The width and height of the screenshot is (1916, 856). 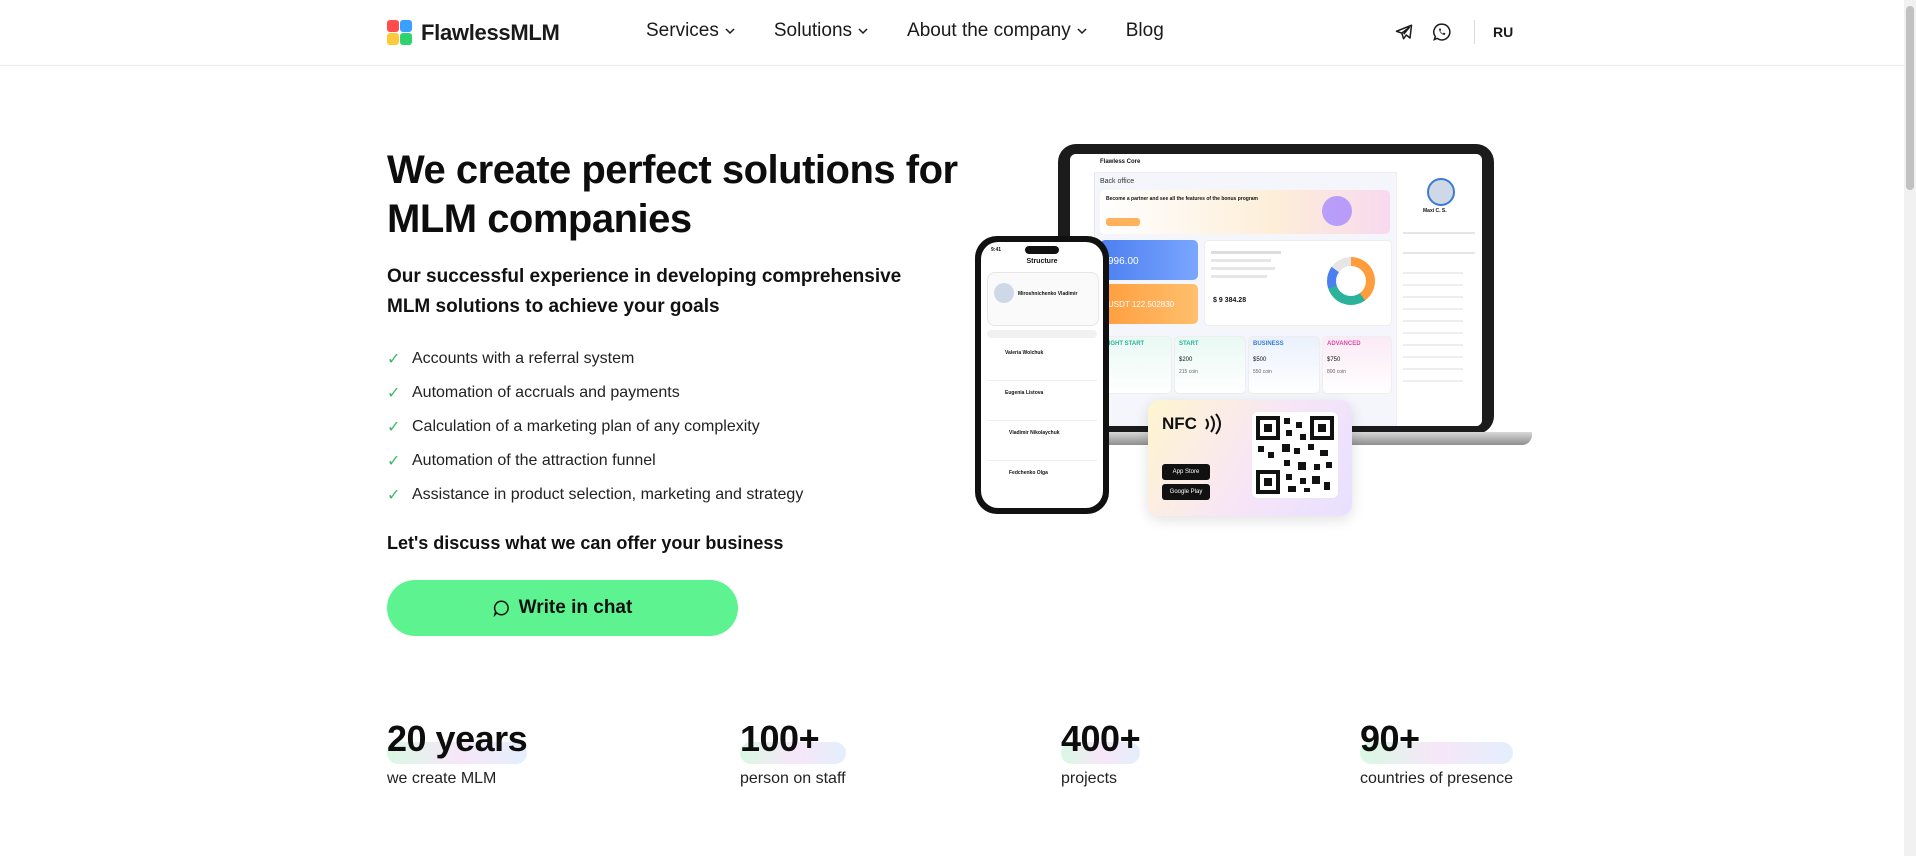 What do you see at coordinates (1210, 365) in the screenshot?
I see `plan-card: START $200 215 coin` at bounding box center [1210, 365].